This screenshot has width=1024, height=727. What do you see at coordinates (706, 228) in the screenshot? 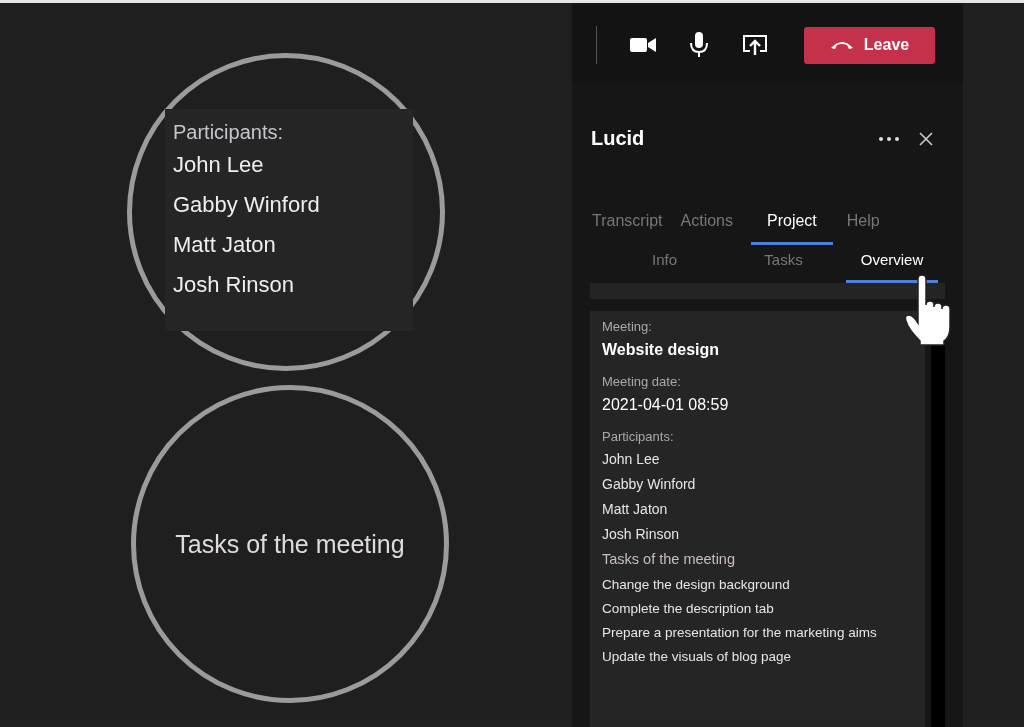
I see `tab: Actions` at bounding box center [706, 228].